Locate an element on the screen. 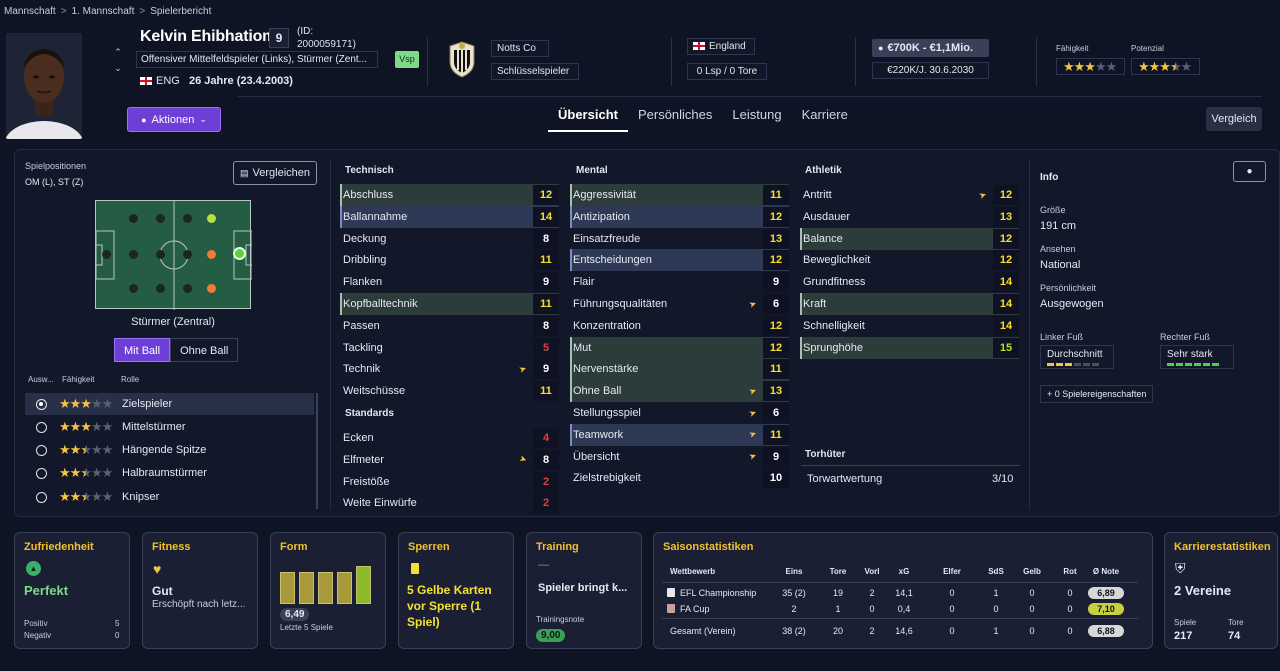 This screenshot has height=671, width=1280. tab-uebersicht: Übersicht is located at coordinates (588, 118).